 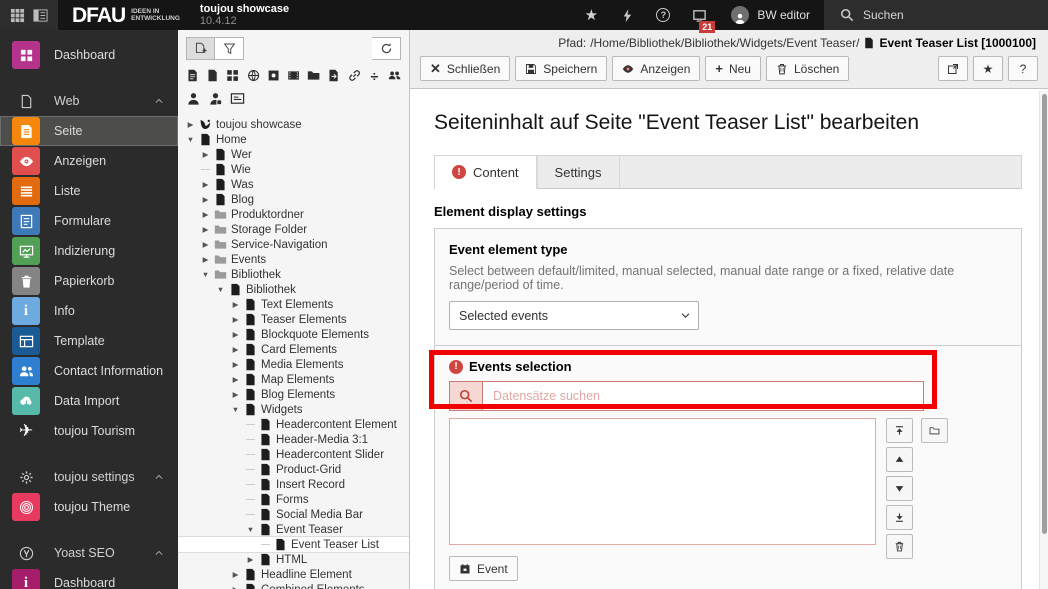 I want to click on refresh-tree-button, so click(x=386, y=48).